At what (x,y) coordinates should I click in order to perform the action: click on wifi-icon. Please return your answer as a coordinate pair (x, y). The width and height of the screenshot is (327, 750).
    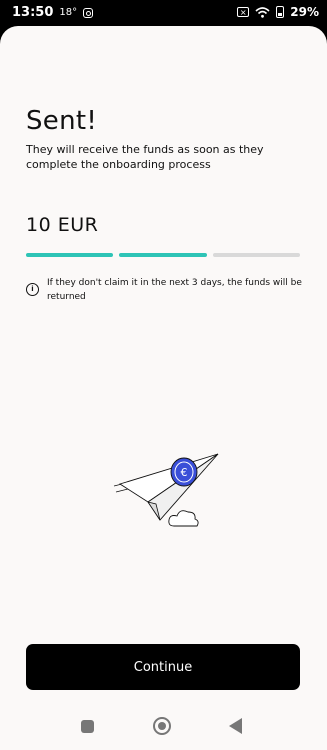
    Looking at the image, I should click on (262, 12).